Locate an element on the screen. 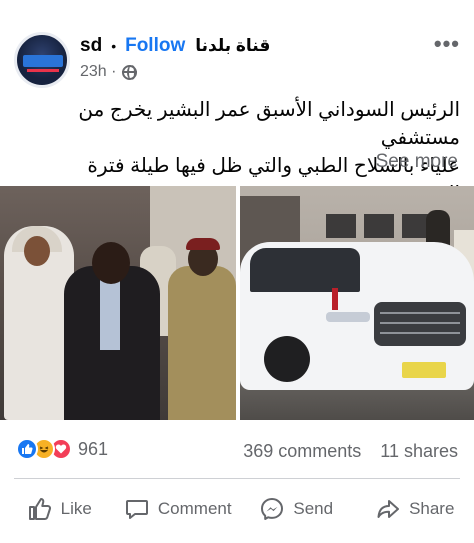 The width and height of the screenshot is (474, 543). action-bar: Like Comment Send Share is located at coordinates (237, 509).